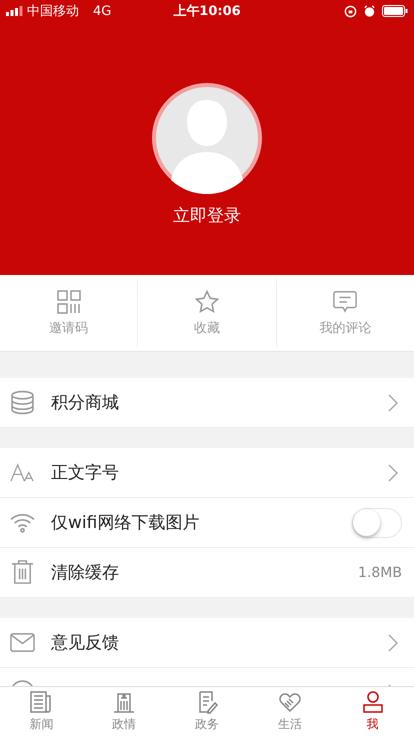 This screenshot has height=736, width=414. What do you see at coordinates (207, 473) in the screenshot?
I see `settings-row: 正文字号` at bounding box center [207, 473].